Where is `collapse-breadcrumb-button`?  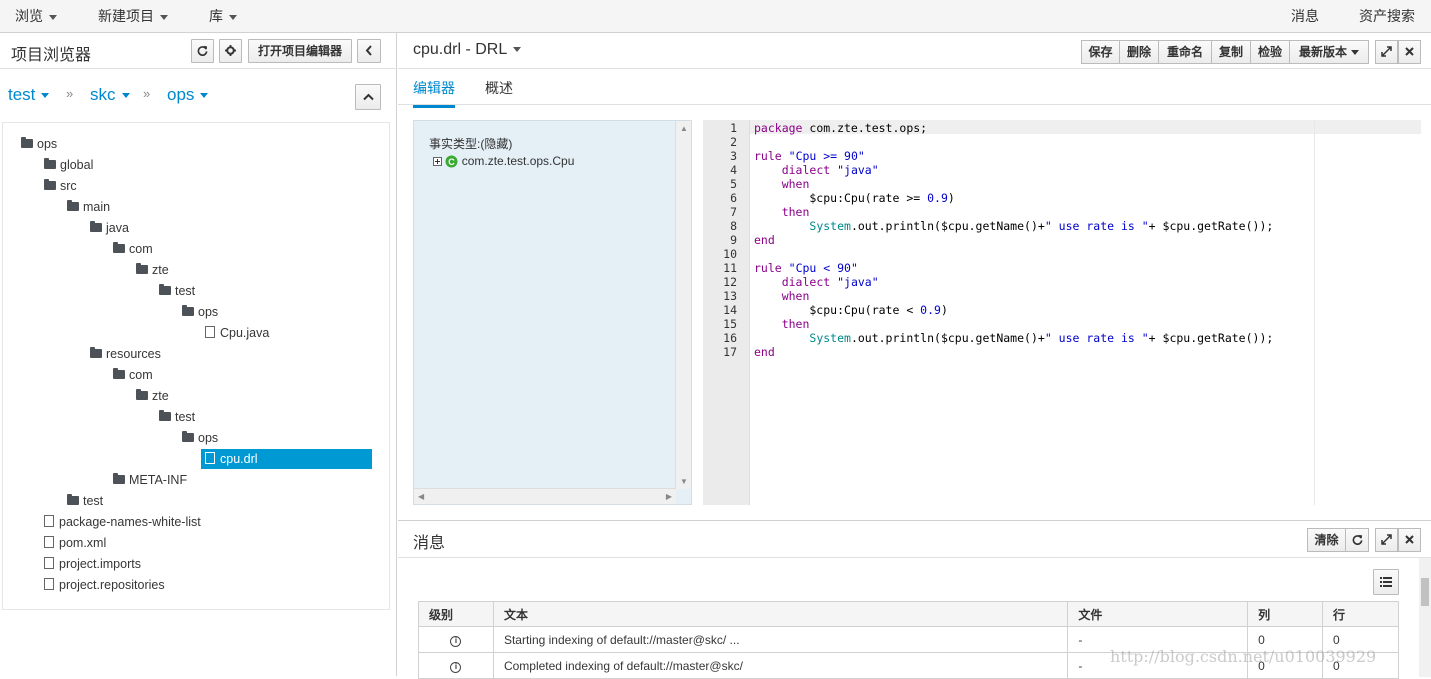
collapse-breadcrumb-button is located at coordinates (368, 97).